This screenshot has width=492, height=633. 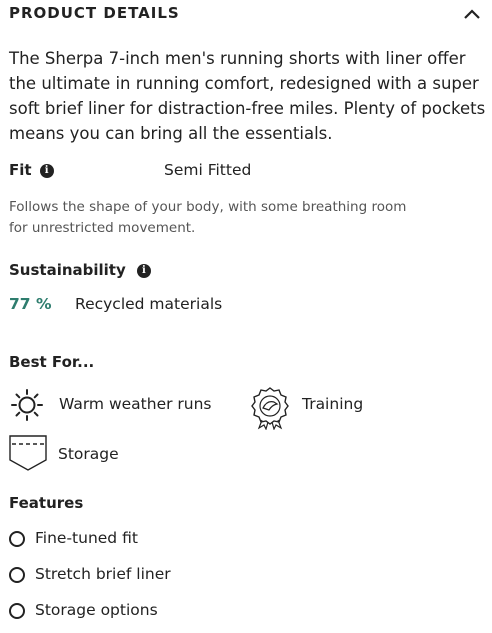 I want to click on feature-label: Storage options, so click(x=96, y=610).